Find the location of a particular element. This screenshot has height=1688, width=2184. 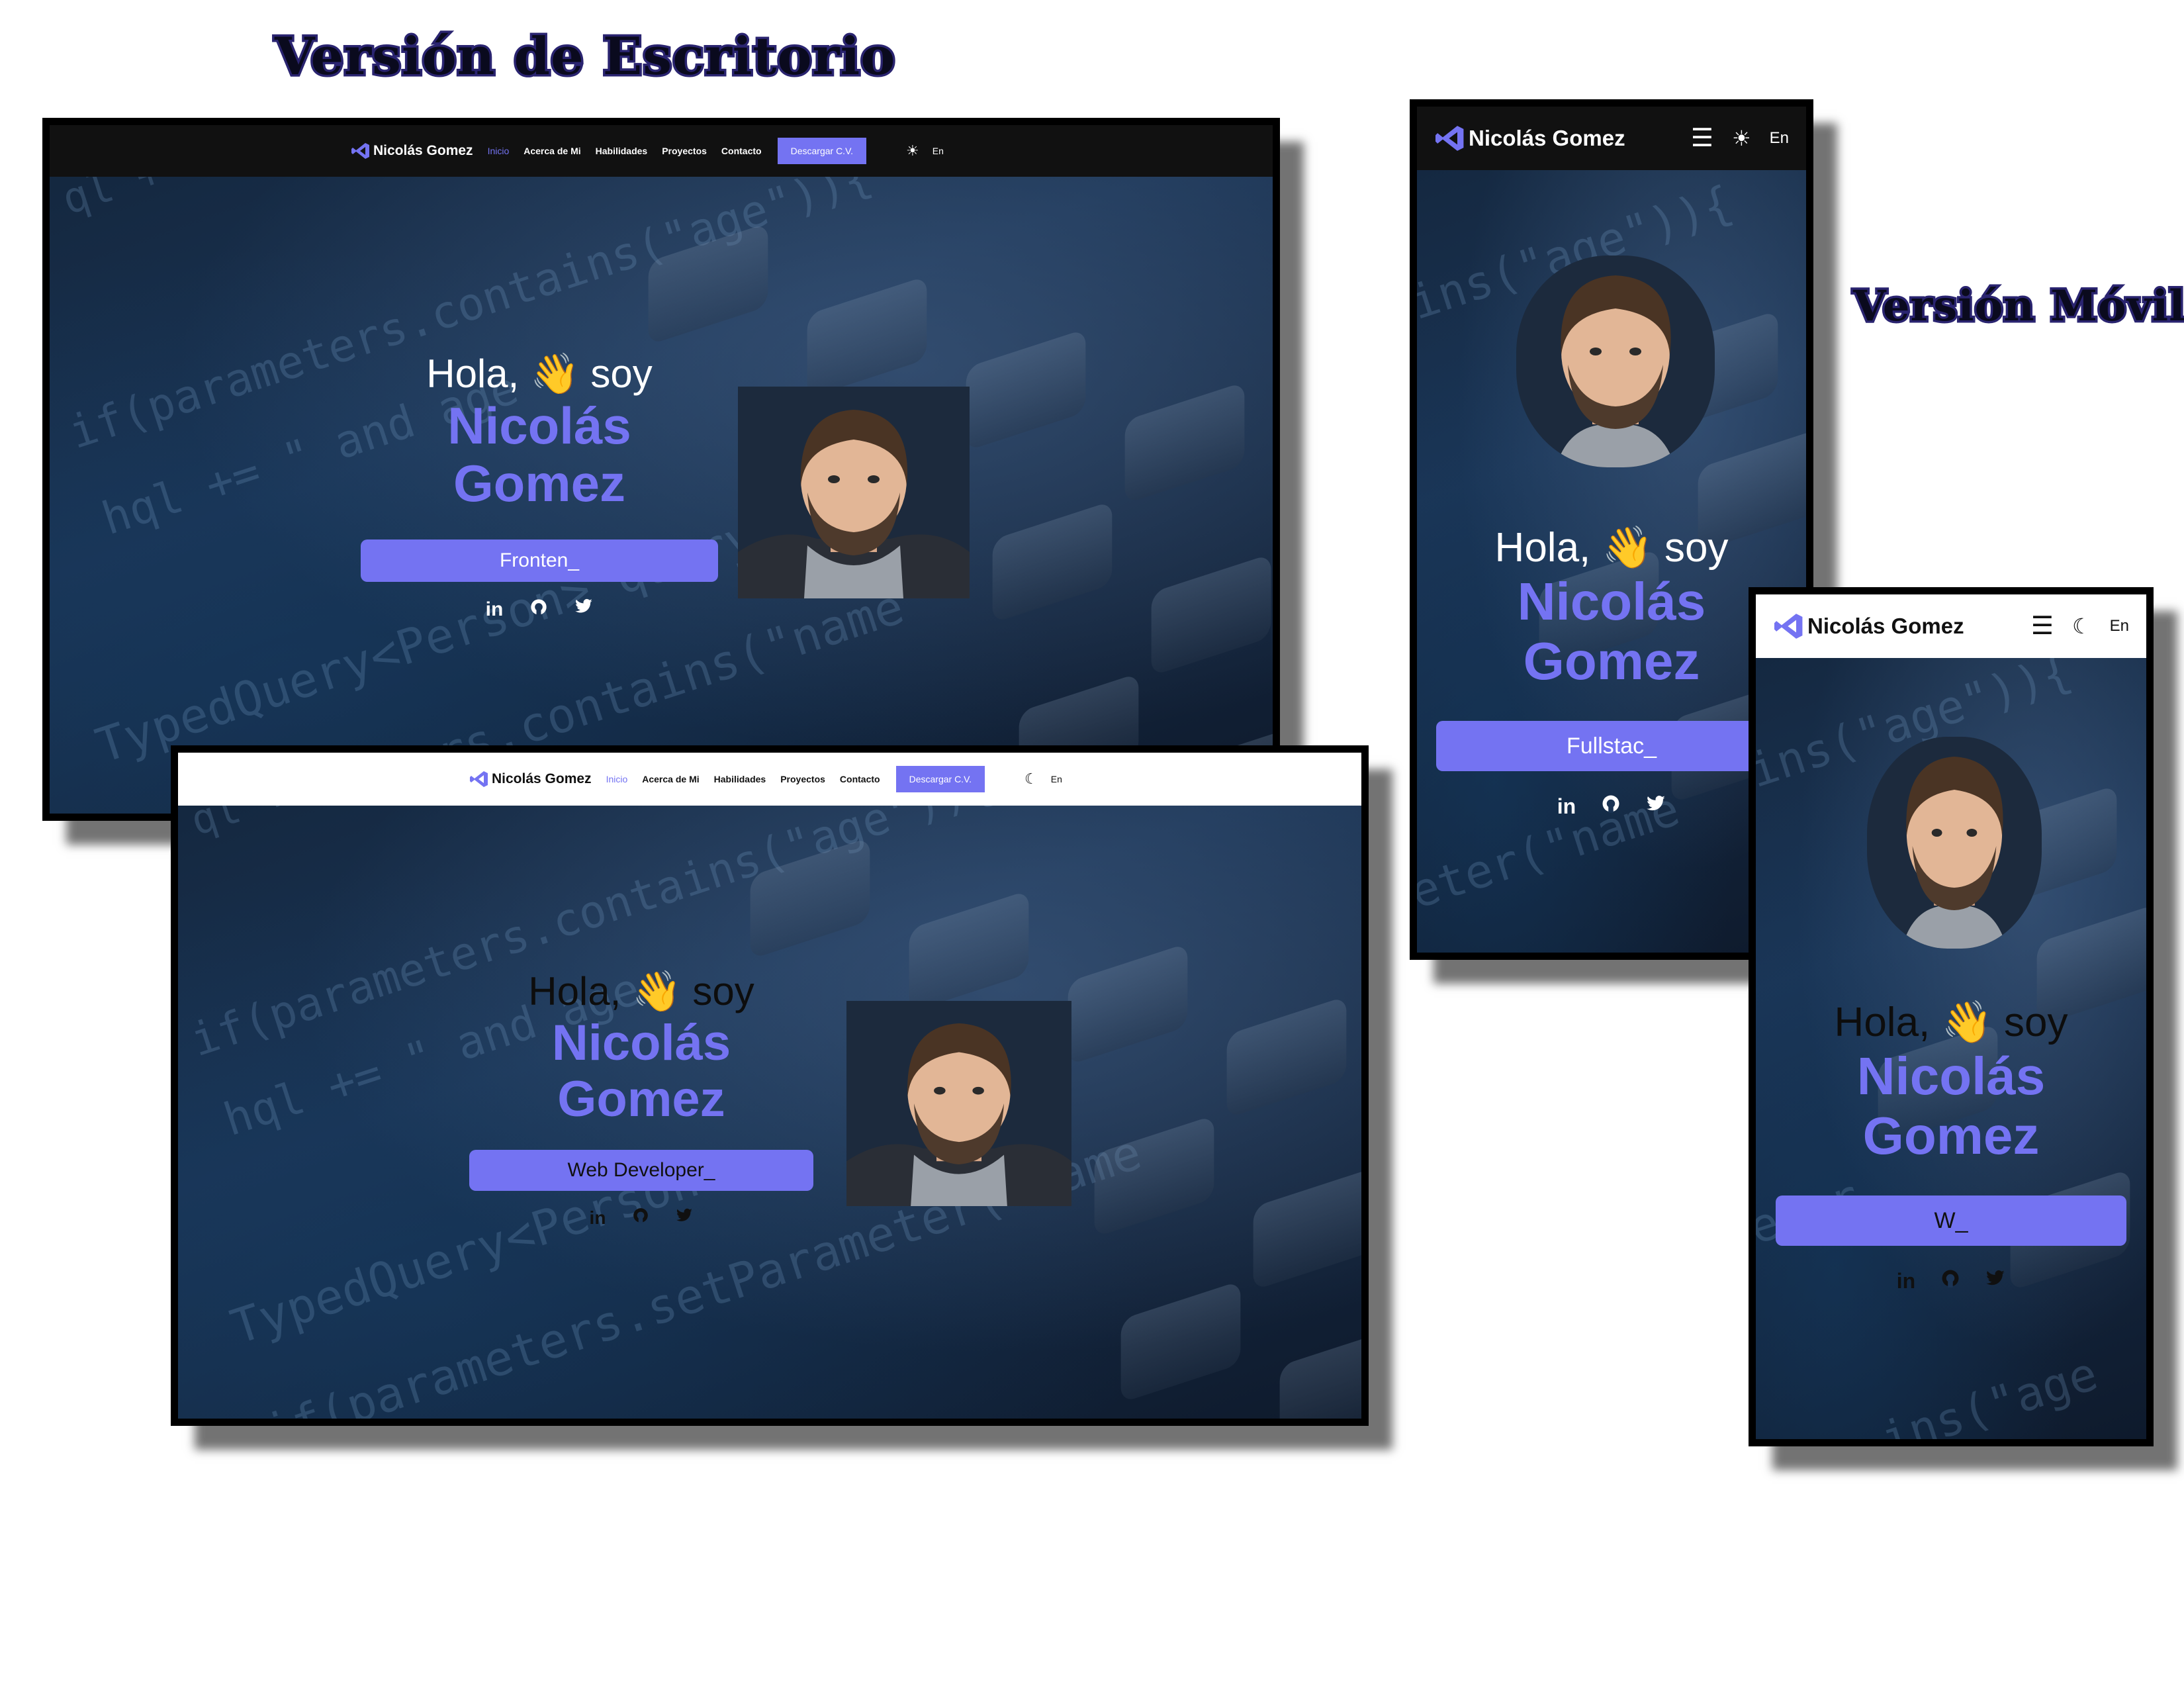

nav-controls: ☰ ☀ En is located at coordinates (1740, 138).